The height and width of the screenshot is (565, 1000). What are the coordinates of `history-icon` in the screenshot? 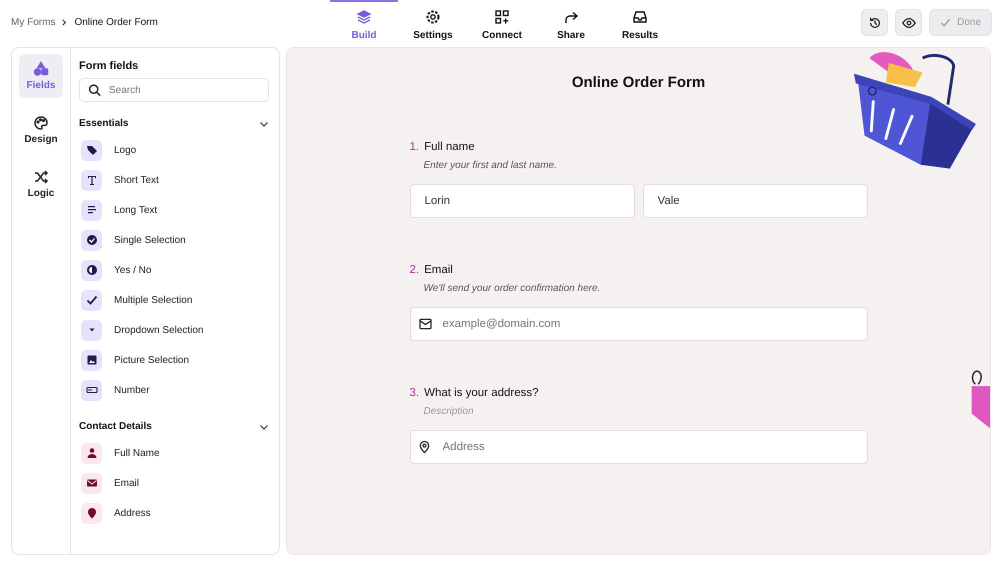 It's located at (875, 23).